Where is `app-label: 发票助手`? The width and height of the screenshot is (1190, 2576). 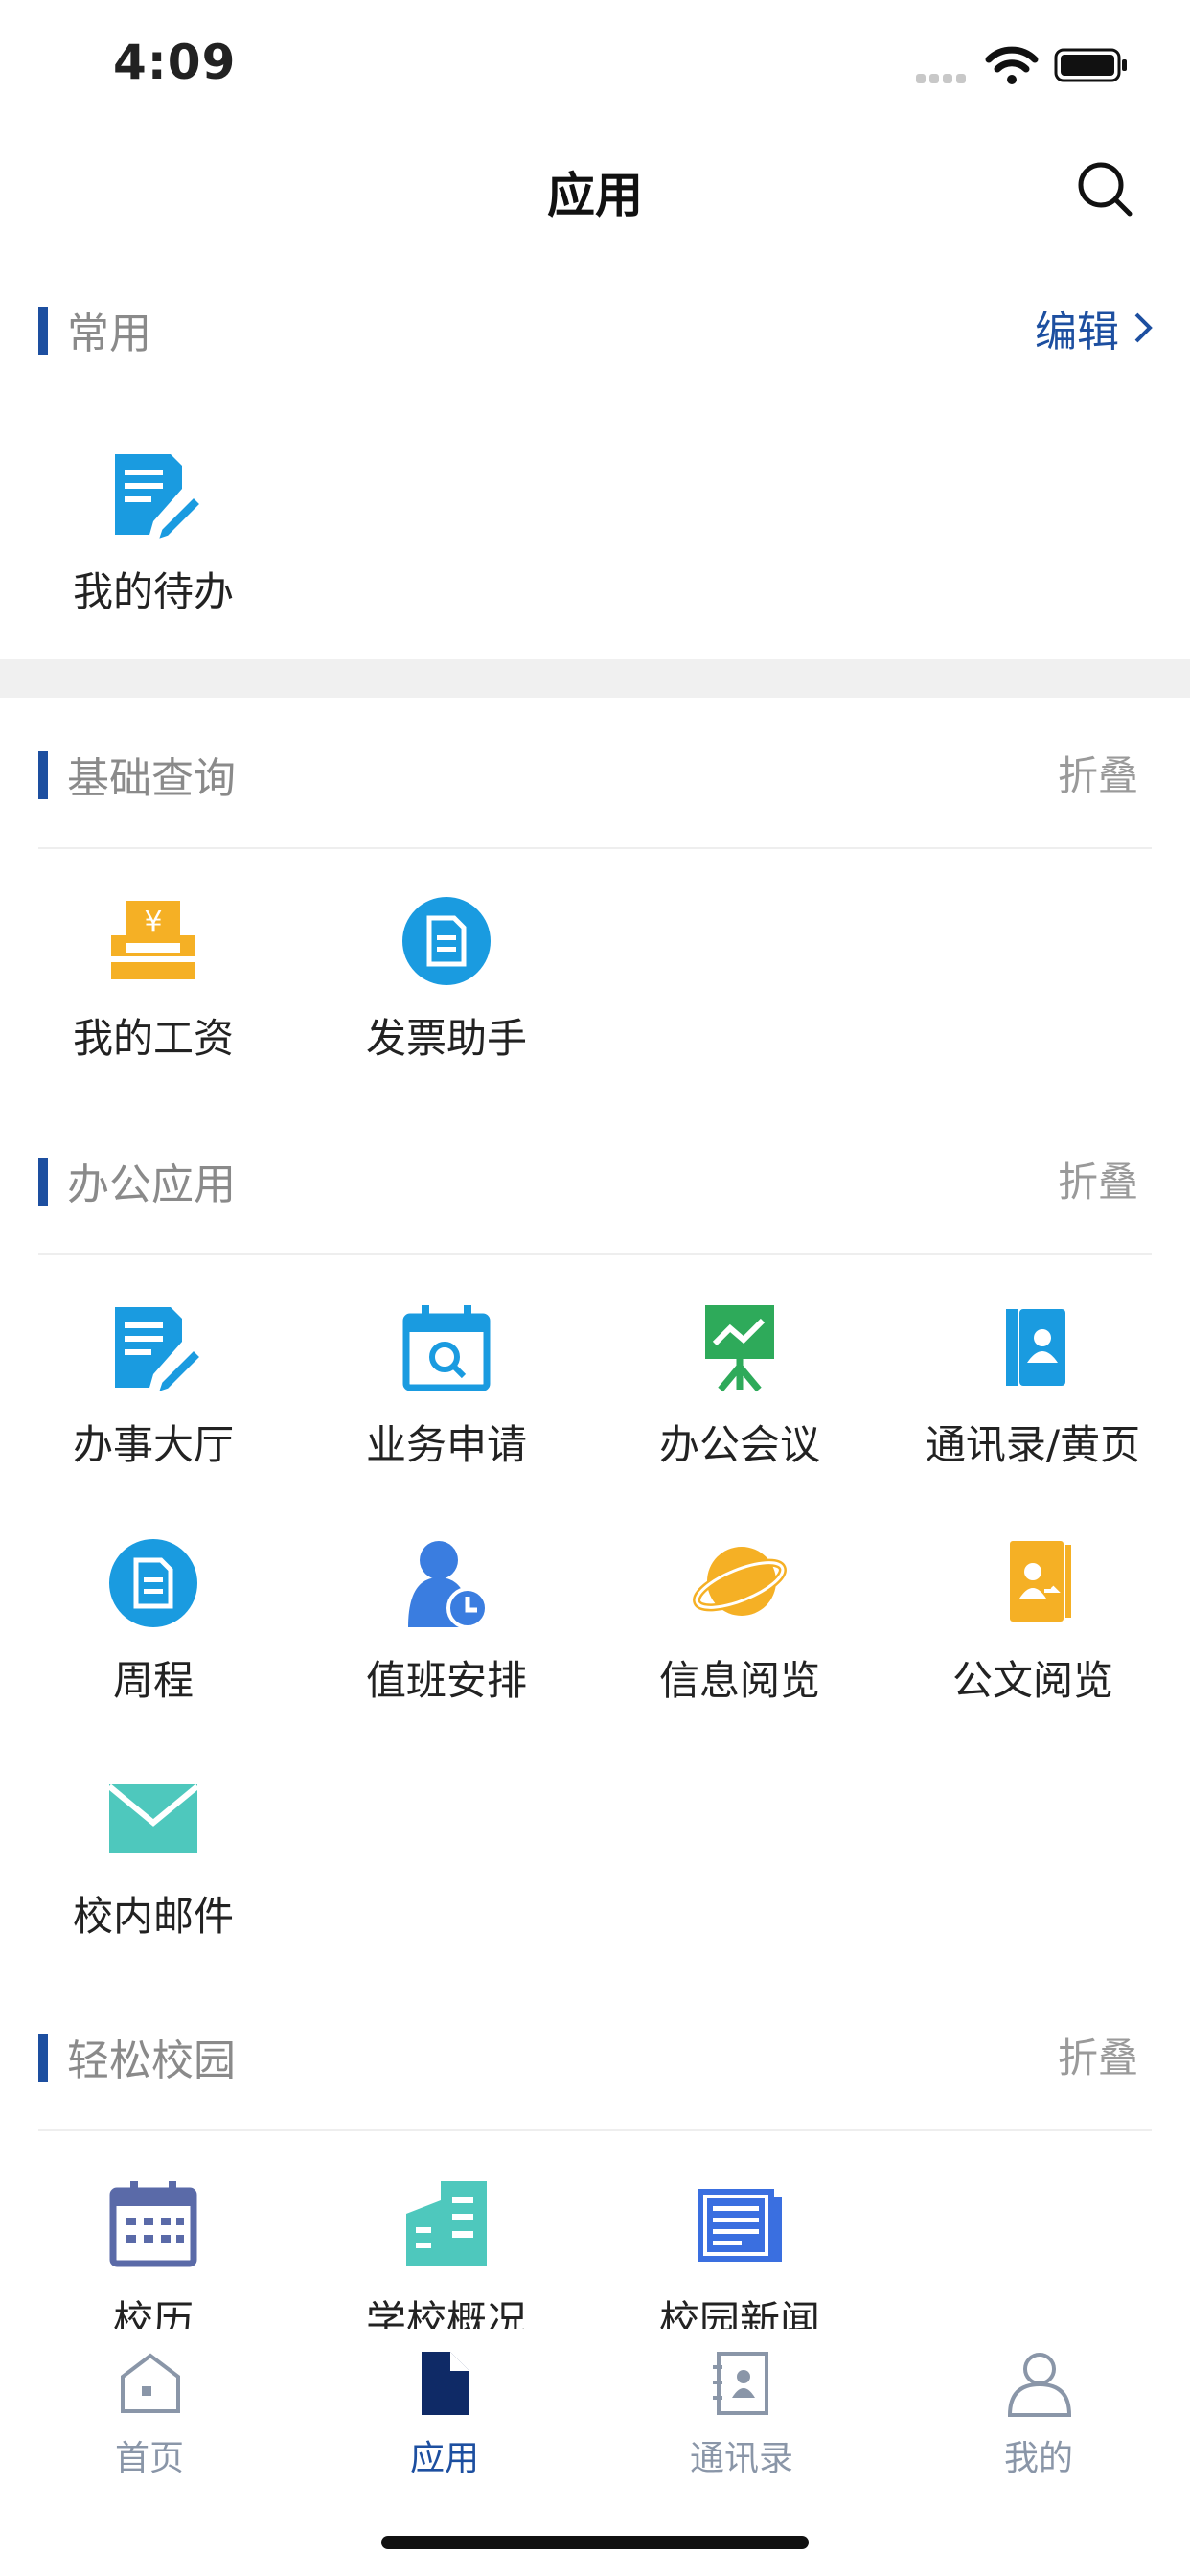
app-label: 发票助手 is located at coordinates (446, 1038).